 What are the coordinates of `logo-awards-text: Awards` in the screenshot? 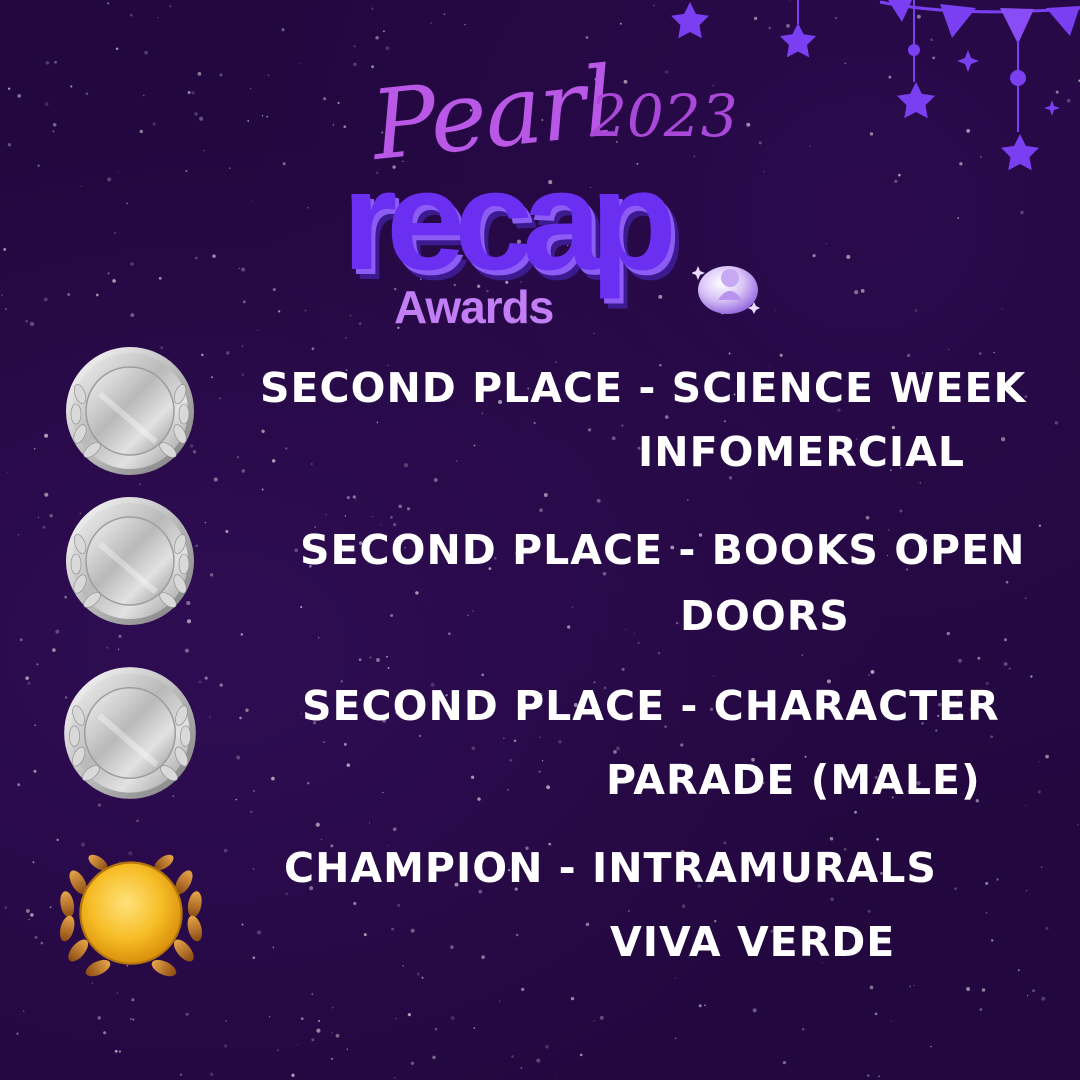 It's located at (474, 307).